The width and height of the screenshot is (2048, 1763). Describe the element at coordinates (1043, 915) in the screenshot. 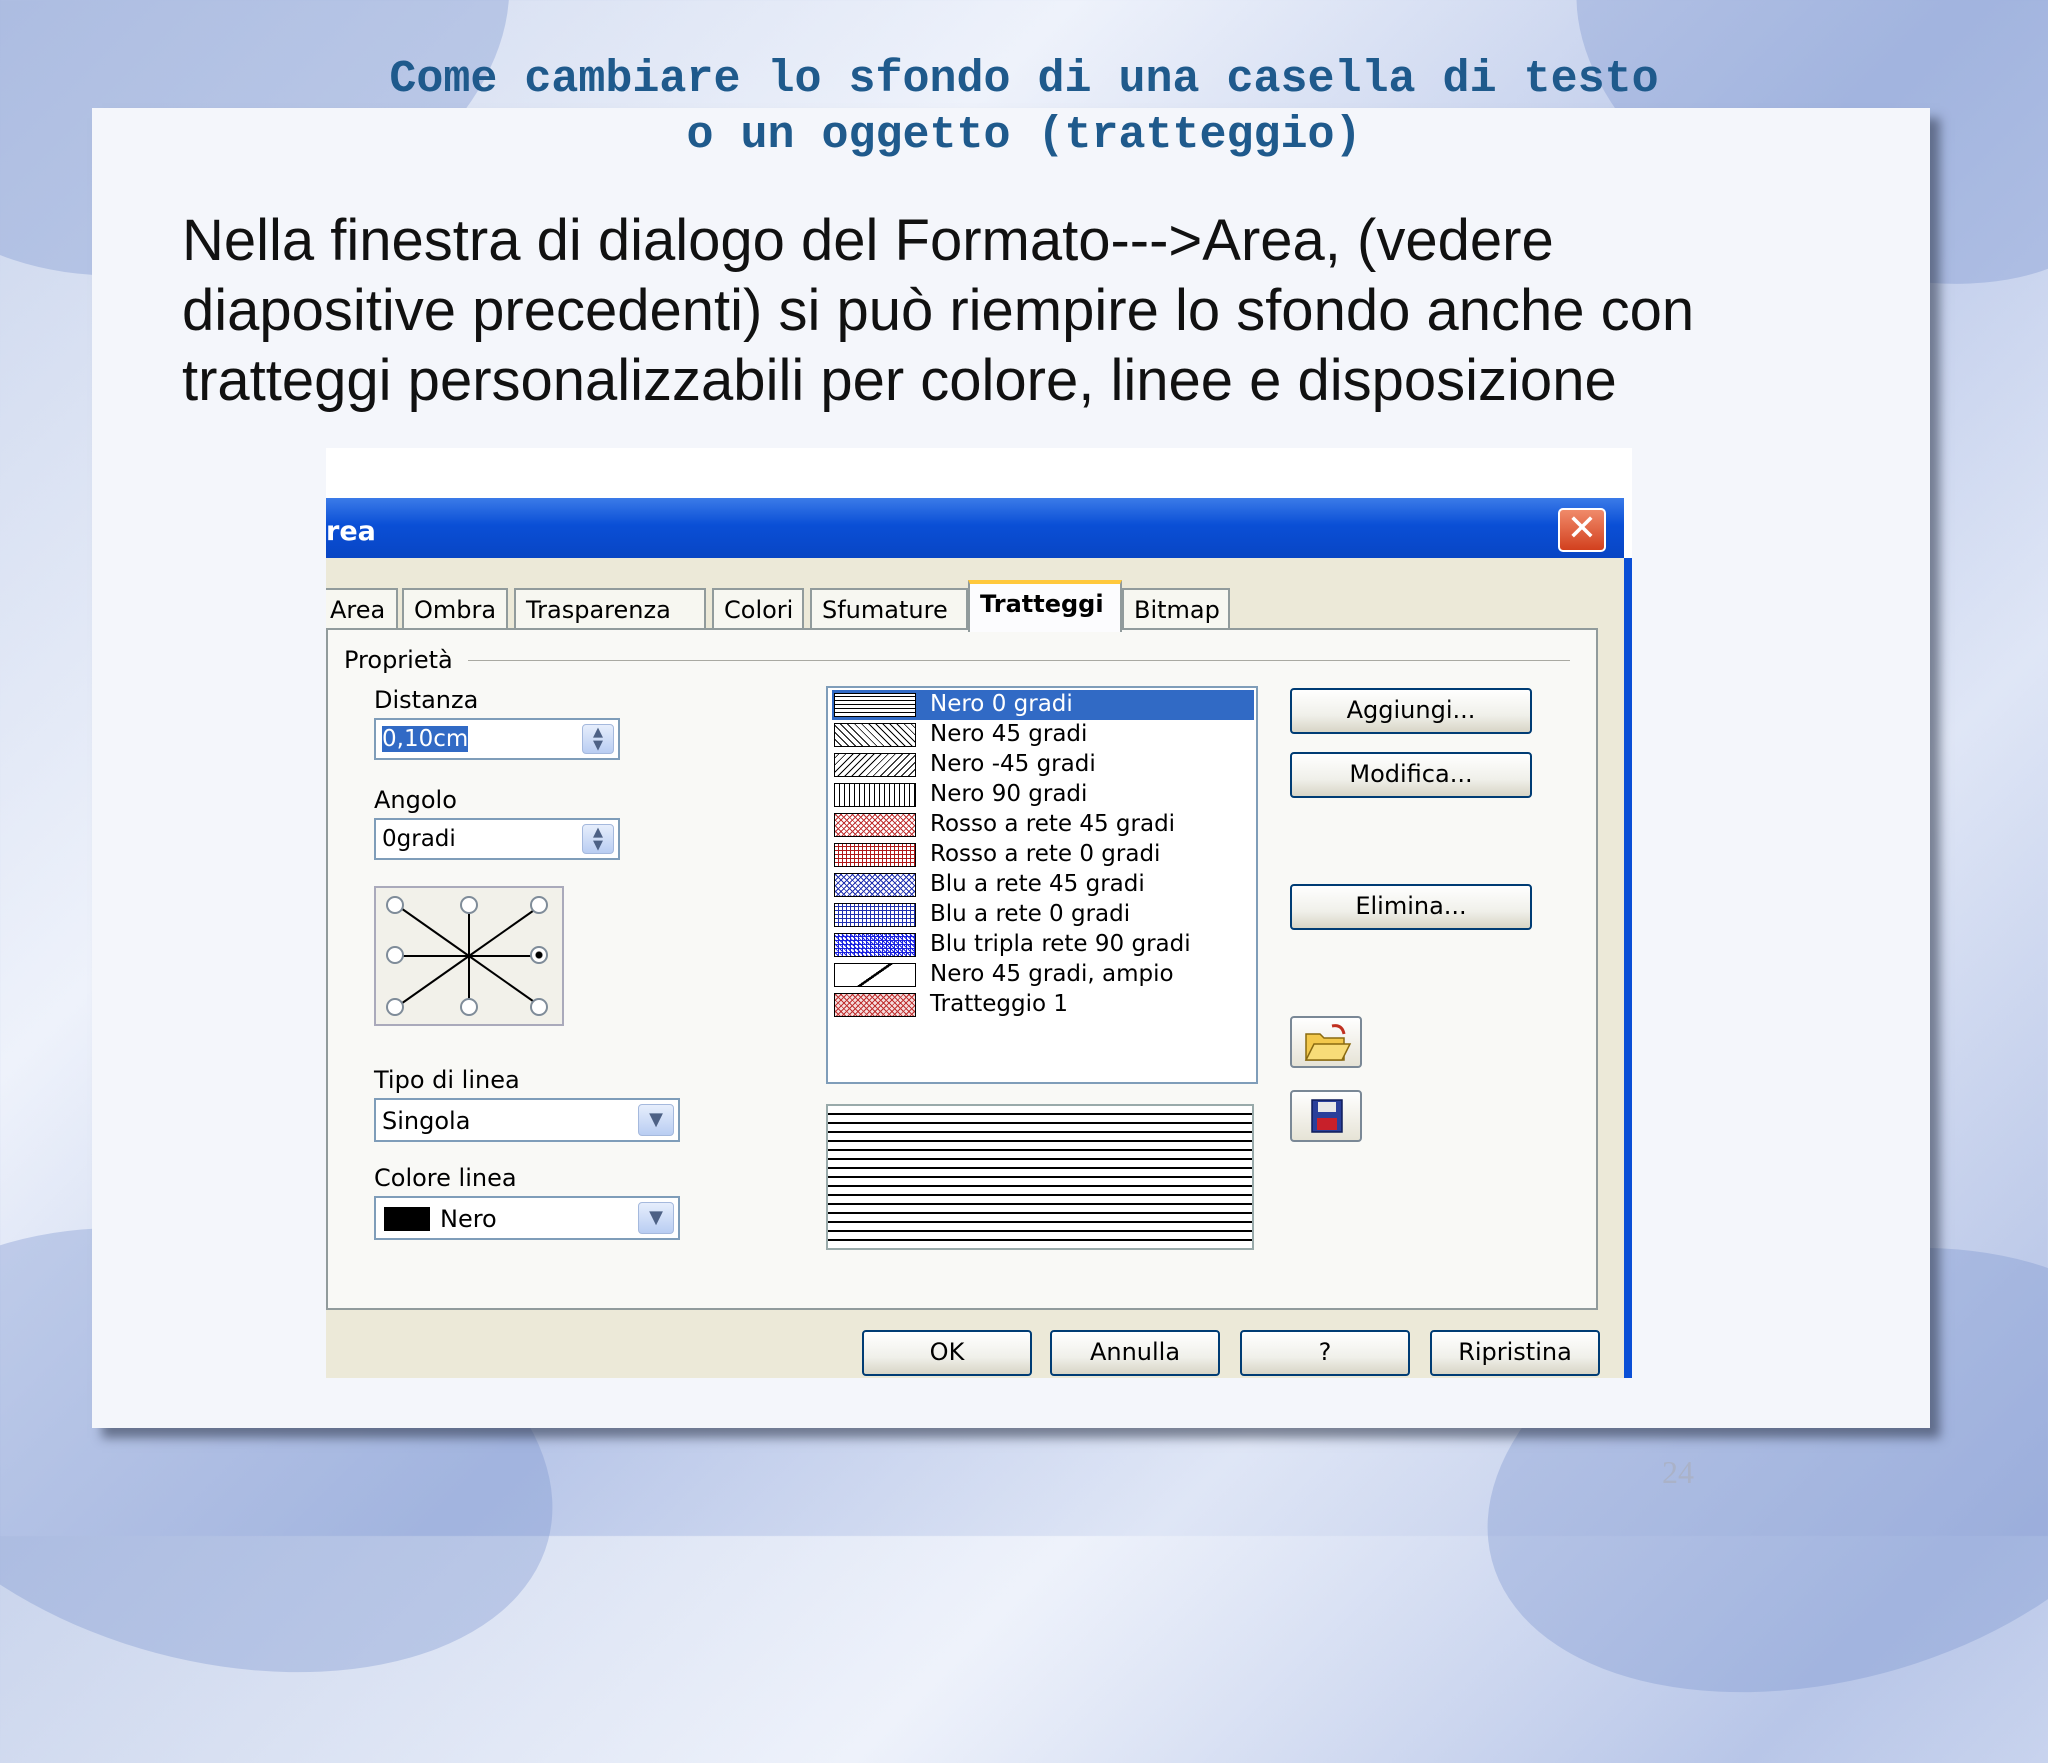

I see `list-item: Blu a rete 0 gradi` at that location.